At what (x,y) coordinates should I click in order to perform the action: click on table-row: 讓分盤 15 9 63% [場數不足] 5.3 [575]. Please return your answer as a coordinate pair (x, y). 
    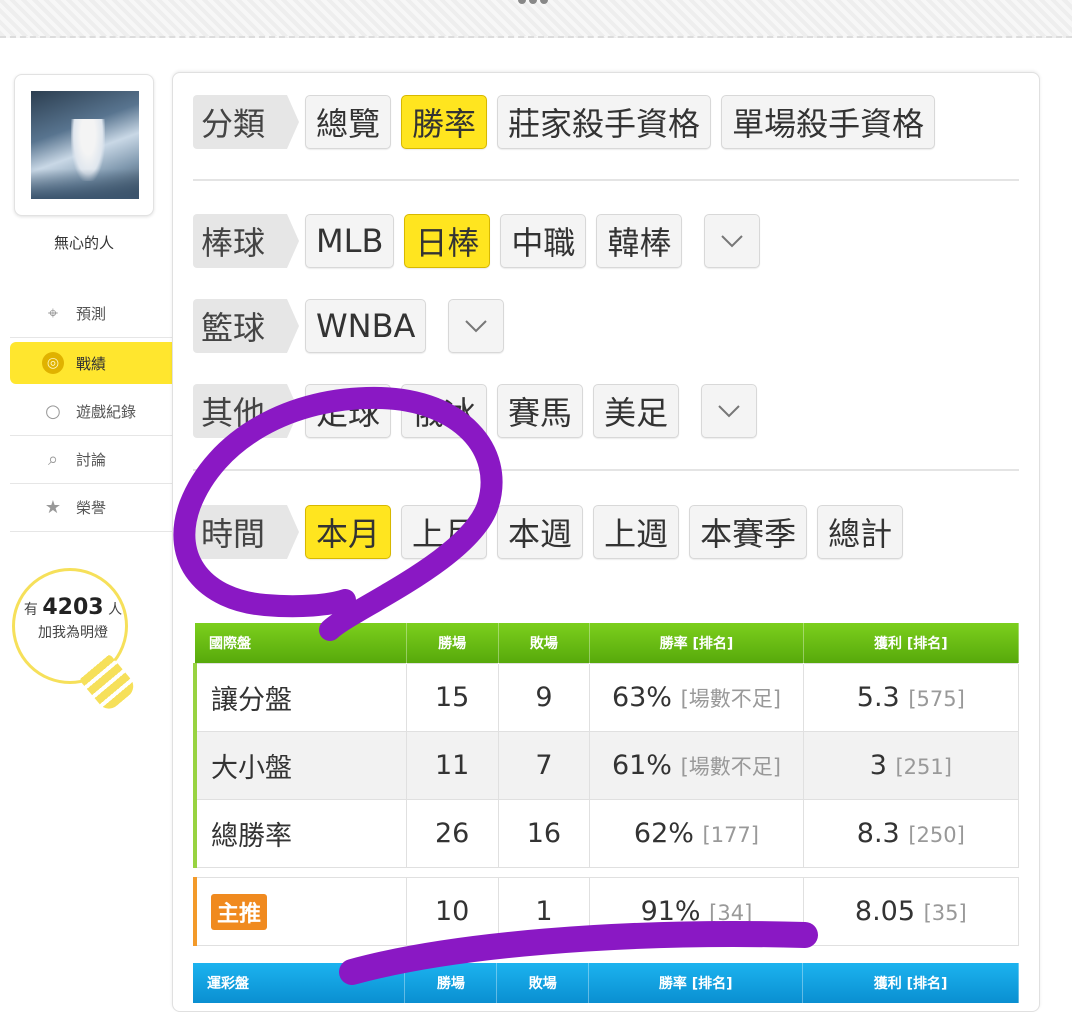
    Looking at the image, I should click on (606, 697).